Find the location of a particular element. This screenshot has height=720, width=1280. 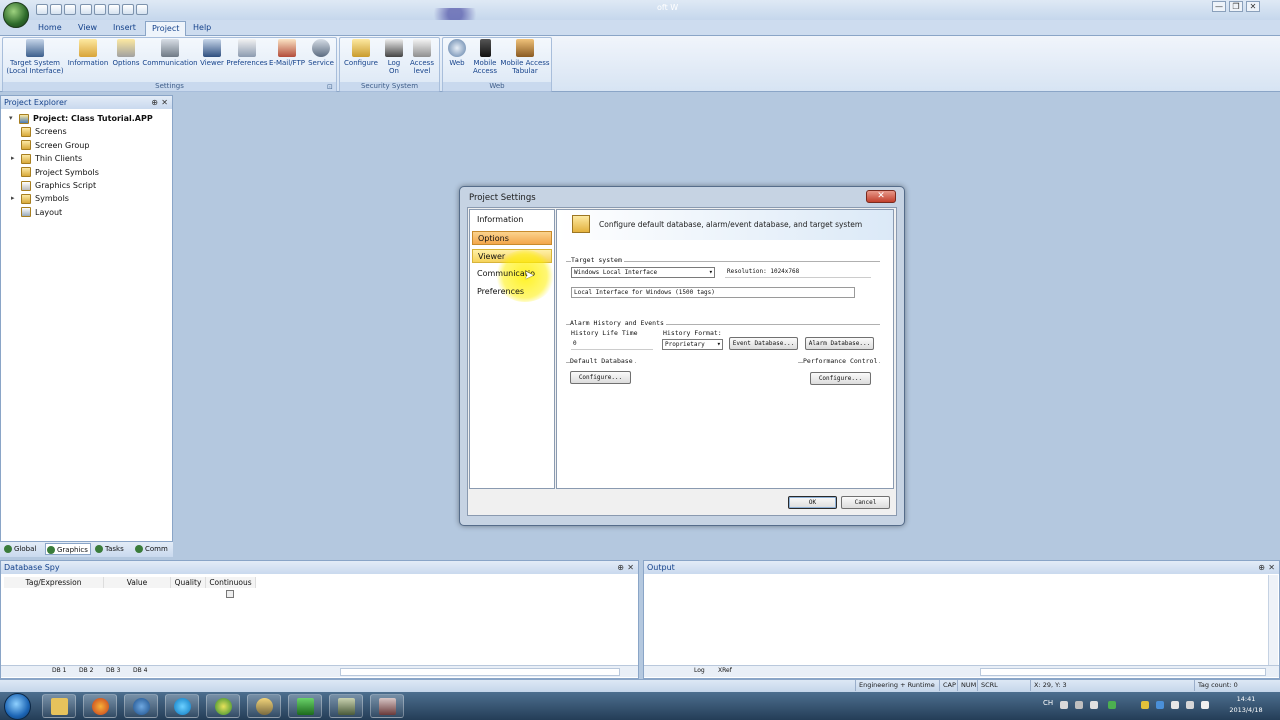

application-menu-button is located at coordinates (16, 15).